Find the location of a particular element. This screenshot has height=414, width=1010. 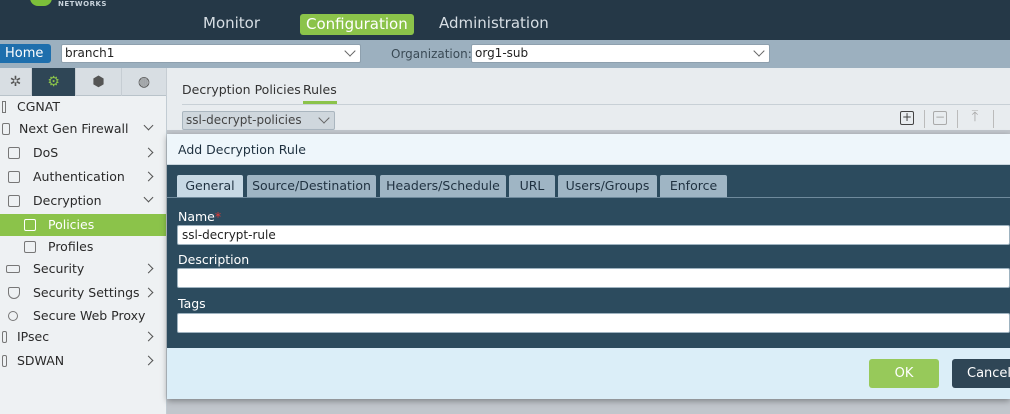

policy-document-icon is located at coordinates (30, 225).